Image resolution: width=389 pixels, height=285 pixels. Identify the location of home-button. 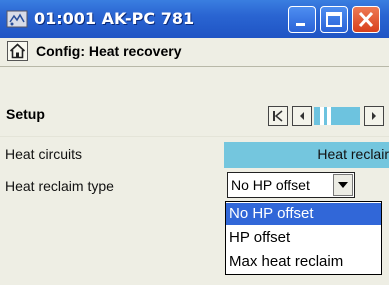
(17, 51).